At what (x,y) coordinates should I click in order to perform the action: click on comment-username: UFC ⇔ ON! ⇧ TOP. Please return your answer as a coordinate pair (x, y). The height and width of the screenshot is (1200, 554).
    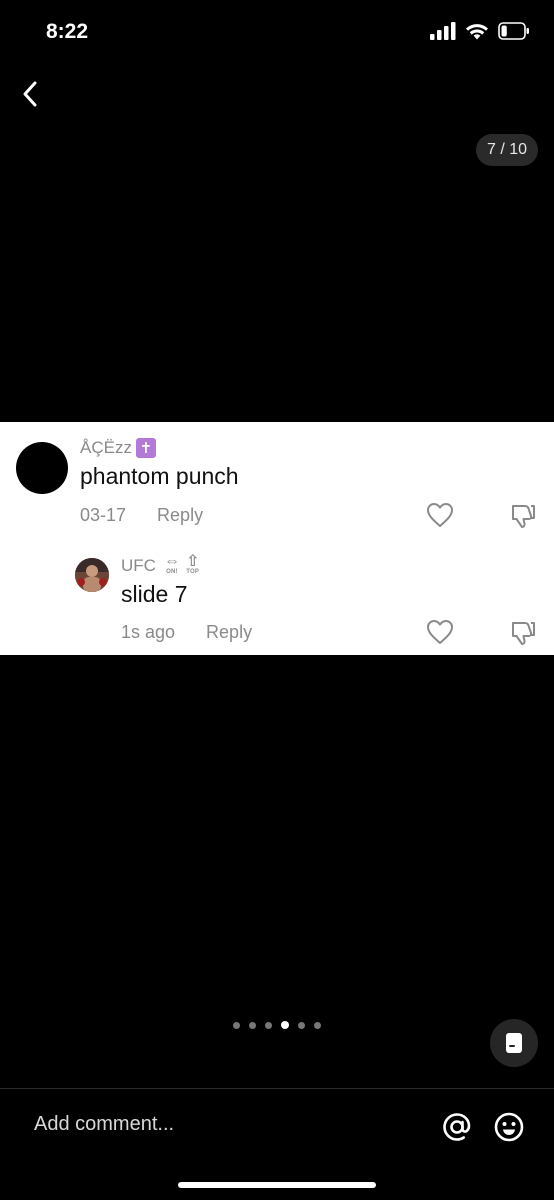
    Looking at the image, I should click on (160, 564).